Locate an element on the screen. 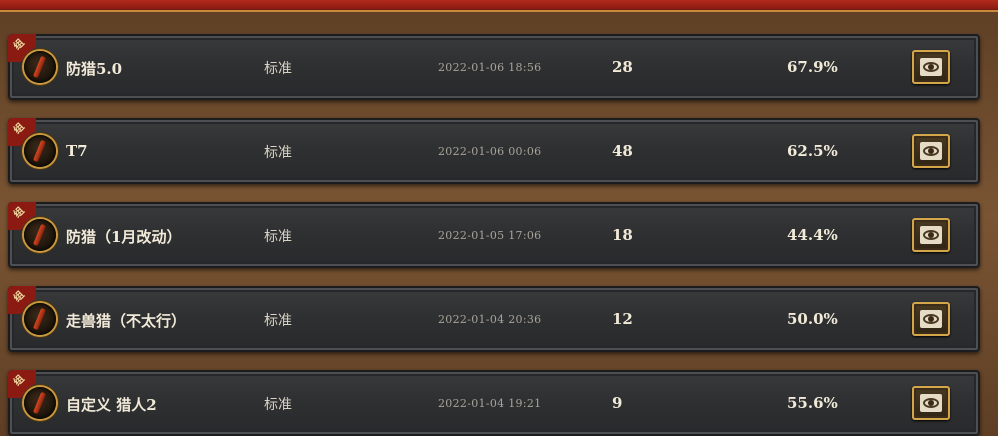  deck-row: 组 防猎（1月改动） 标准 2022-01-05 17:06 18 44.4% is located at coordinates (494, 235).